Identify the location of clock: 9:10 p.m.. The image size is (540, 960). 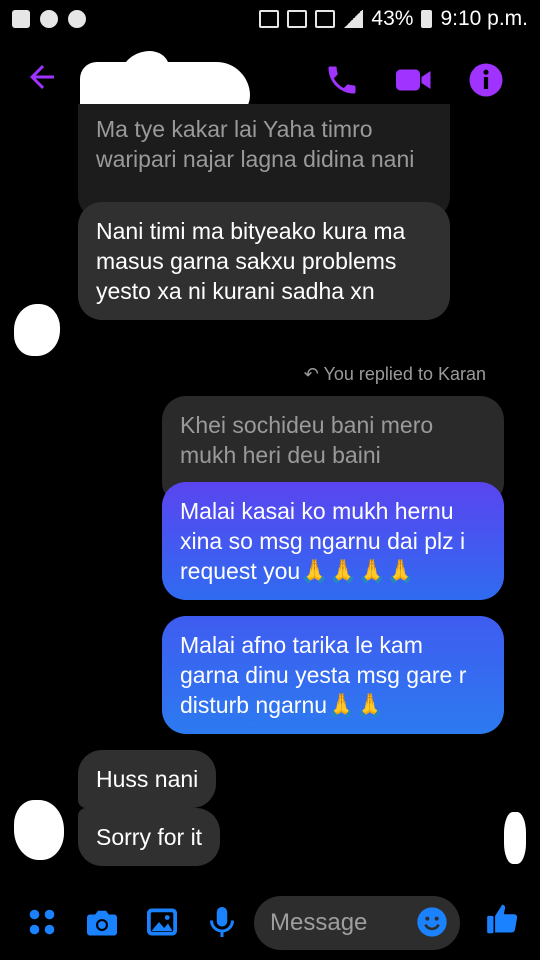
(484, 18).